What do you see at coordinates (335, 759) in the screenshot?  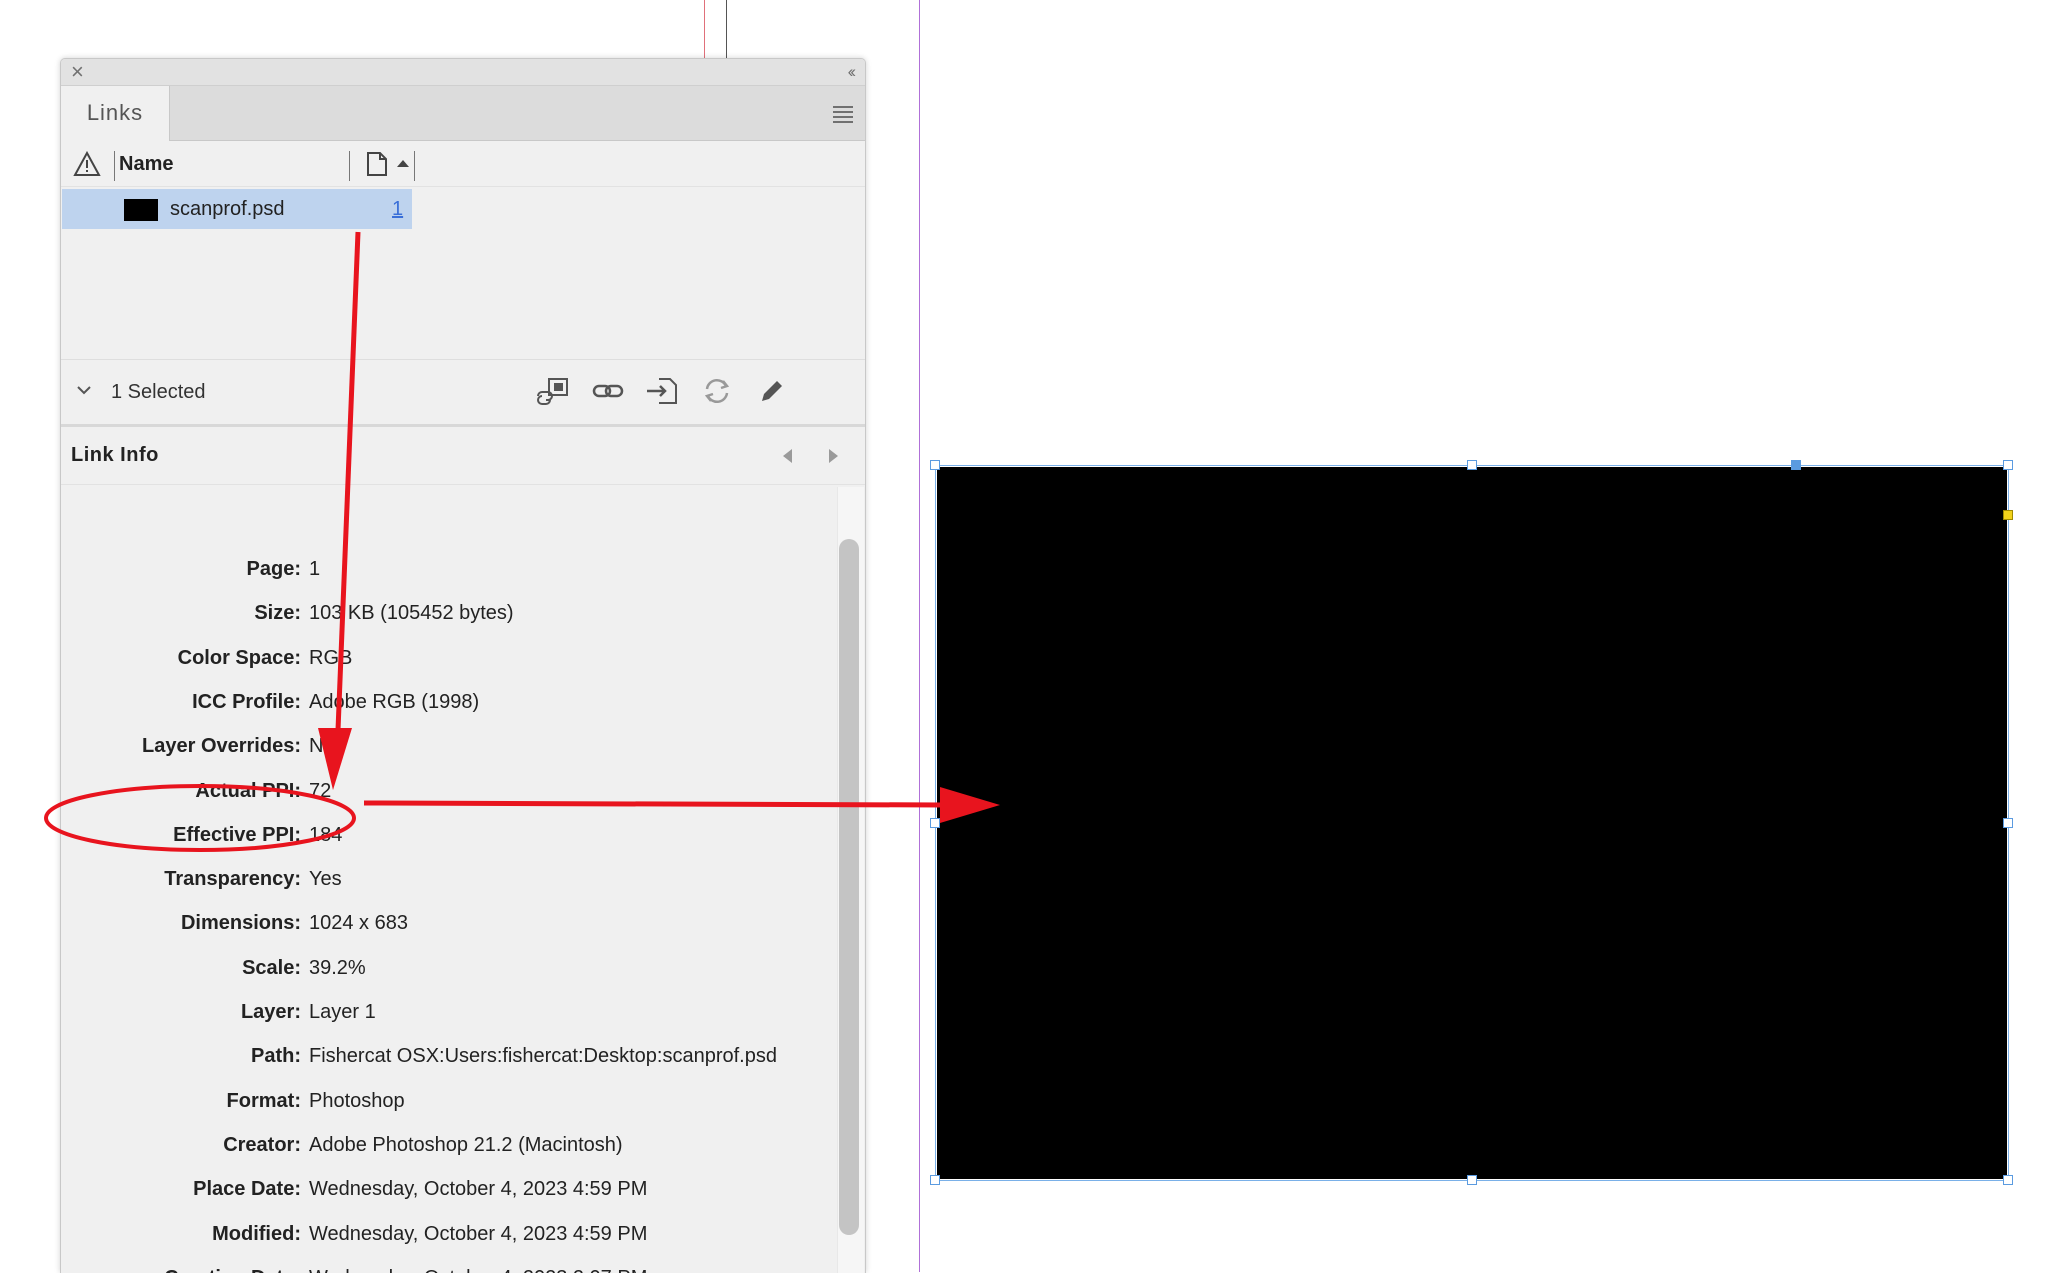 I see `annotation-arrowhead-down` at bounding box center [335, 759].